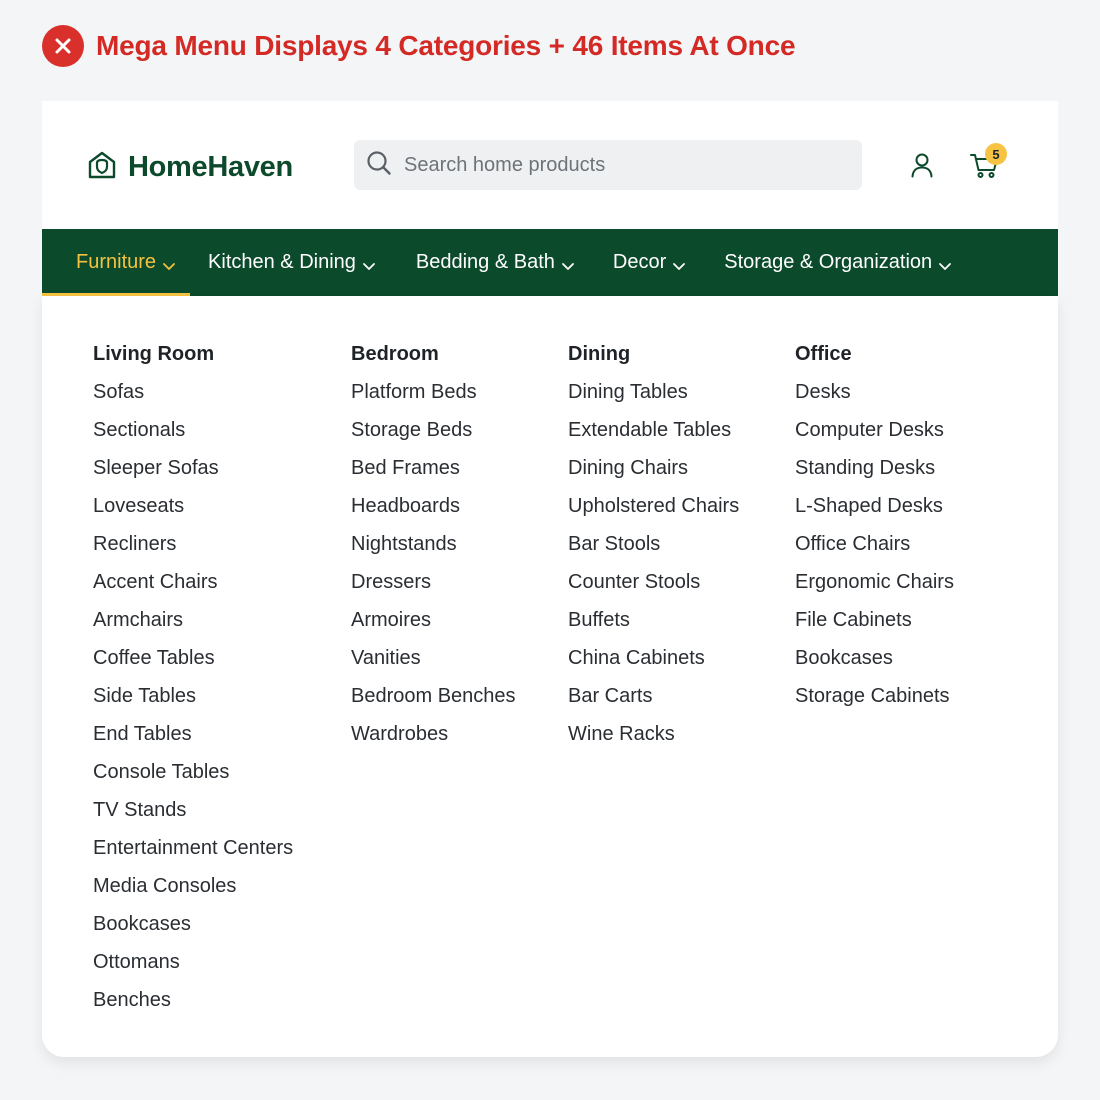 Image resolution: width=1100 pixels, height=1100 pixels. What do you see at coordinates (653, 703) in the screenshot?
I see `menu-link: Bar Carts` at bounding box center [653, 703].